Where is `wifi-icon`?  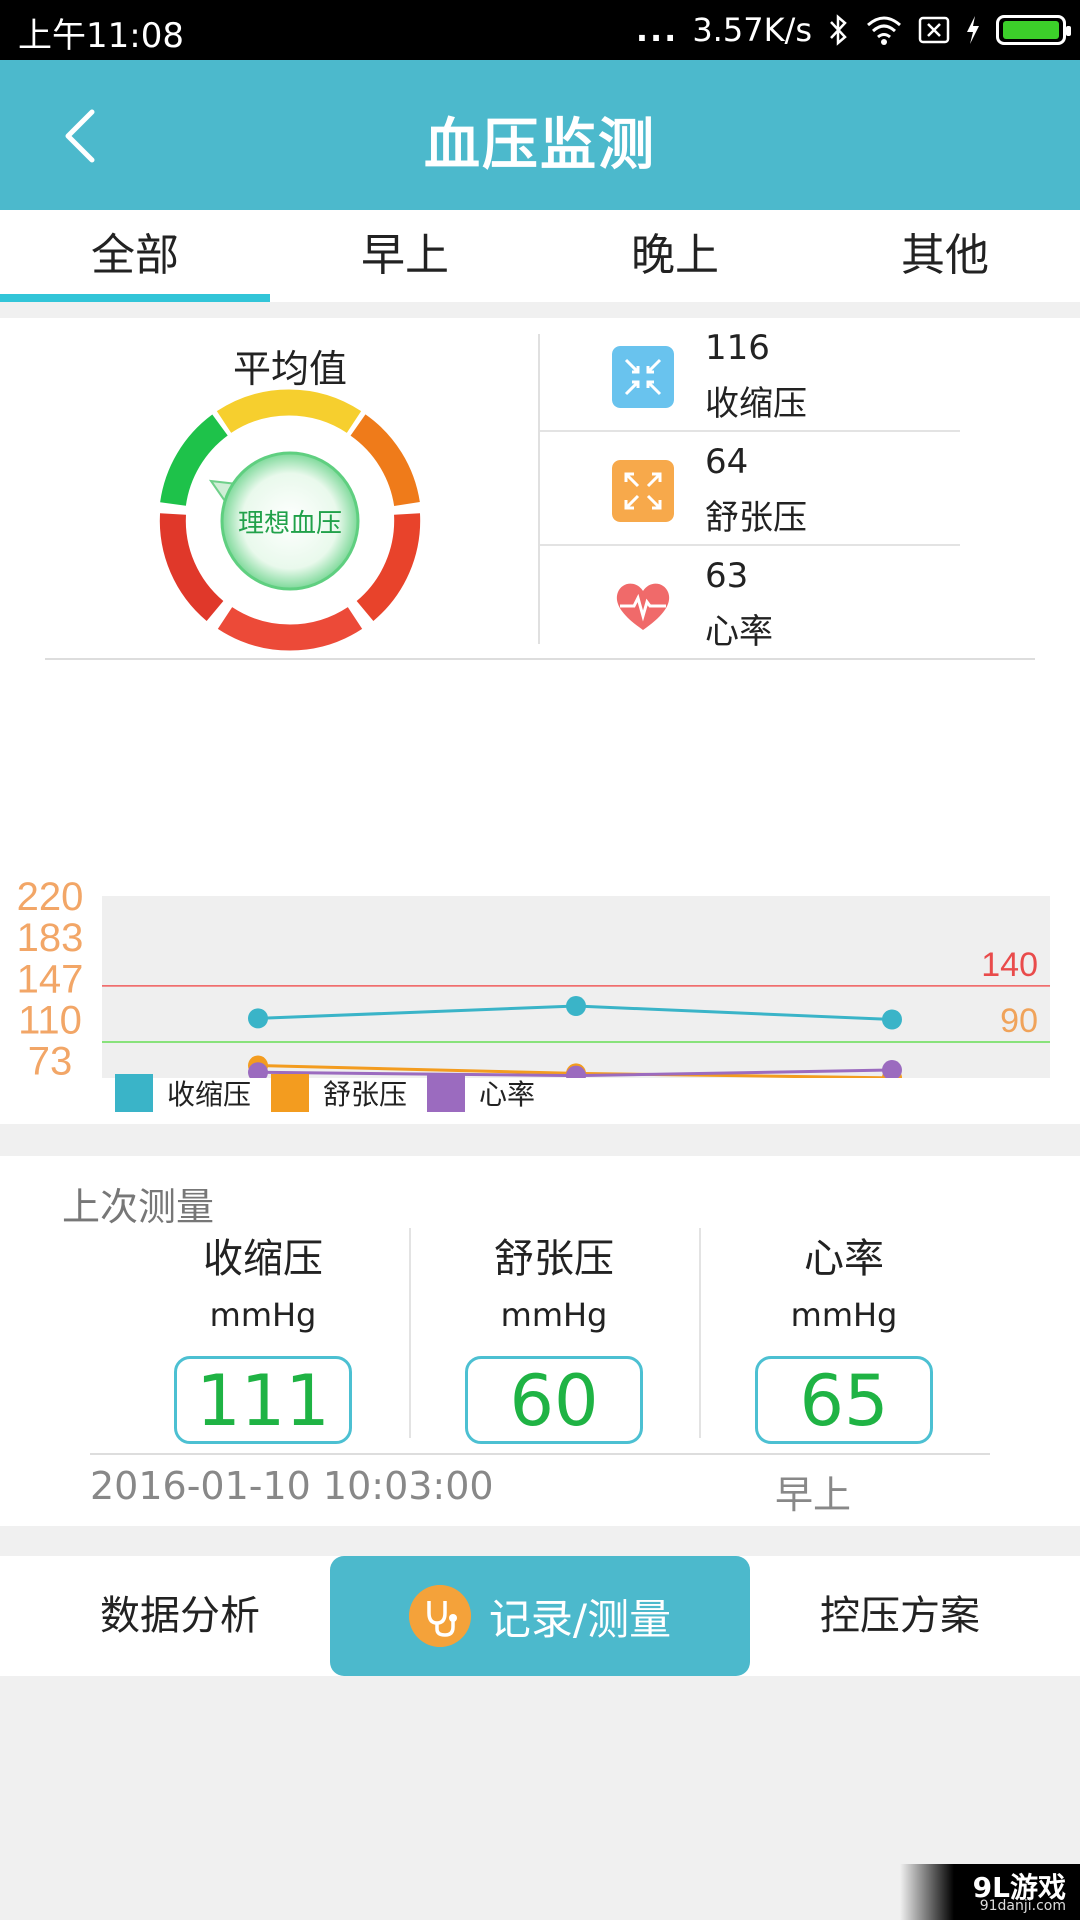 wifi-icon is located at coordinates (884, 30).